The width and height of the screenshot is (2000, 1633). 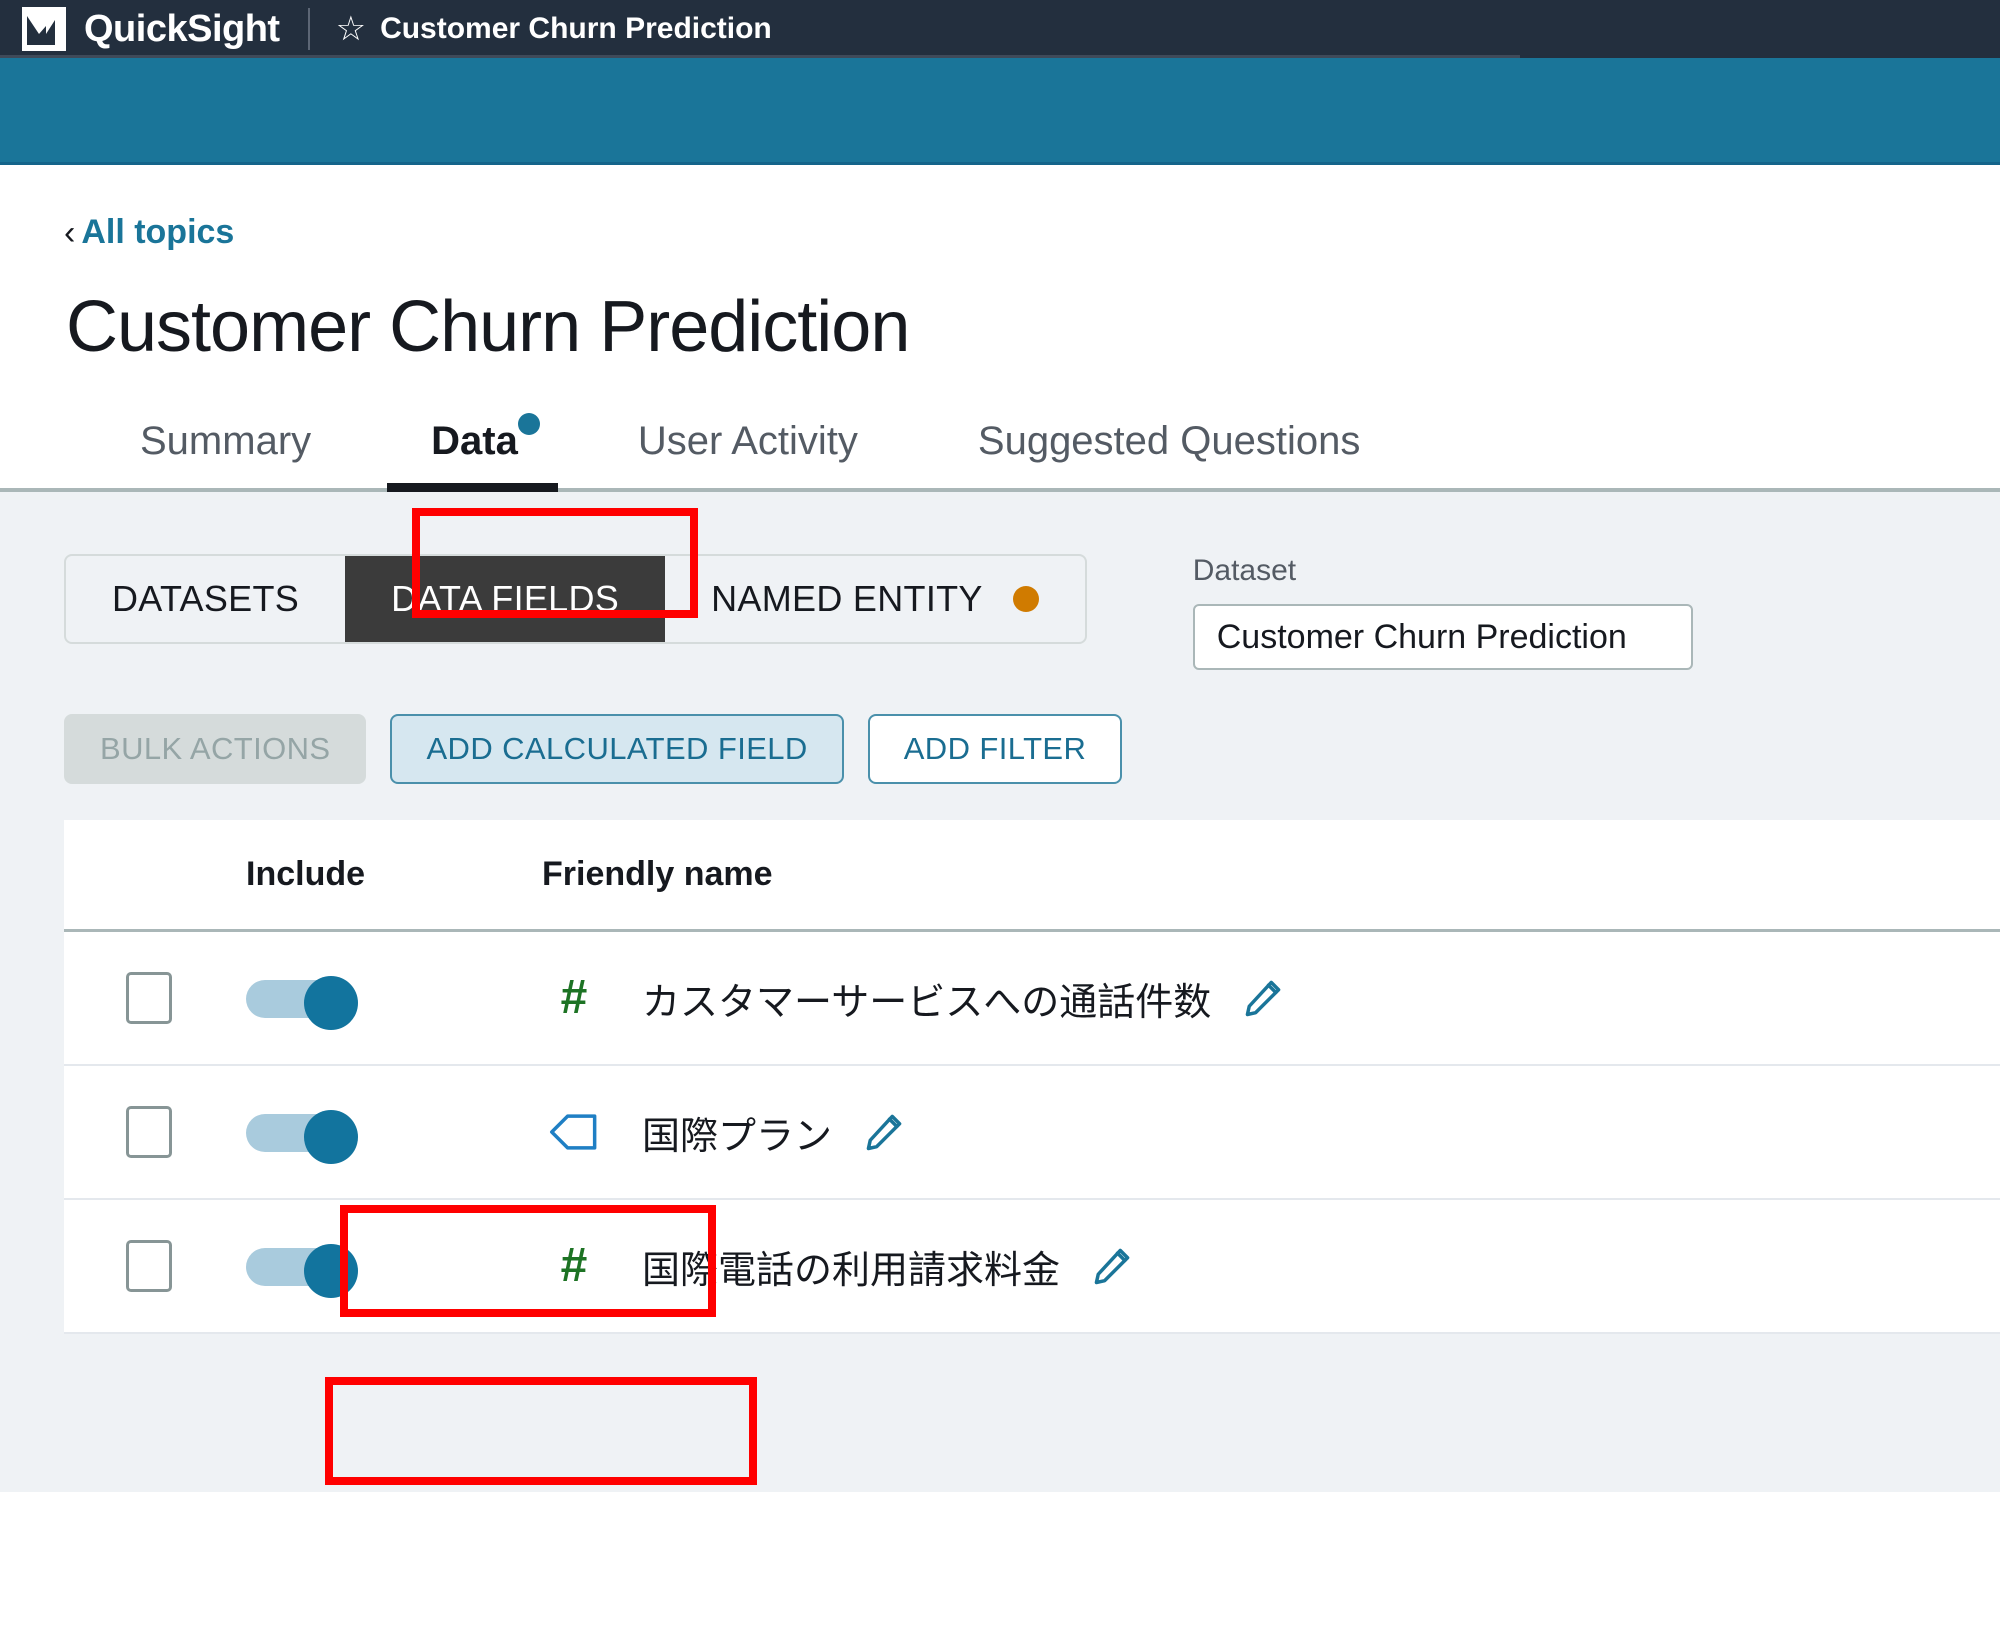 What do you see at coordinates (851, 1270) in the screenshot?
I see `row-friendly-name-label: 国際電話の利用請求料金` at bounding box center [851, 1270].